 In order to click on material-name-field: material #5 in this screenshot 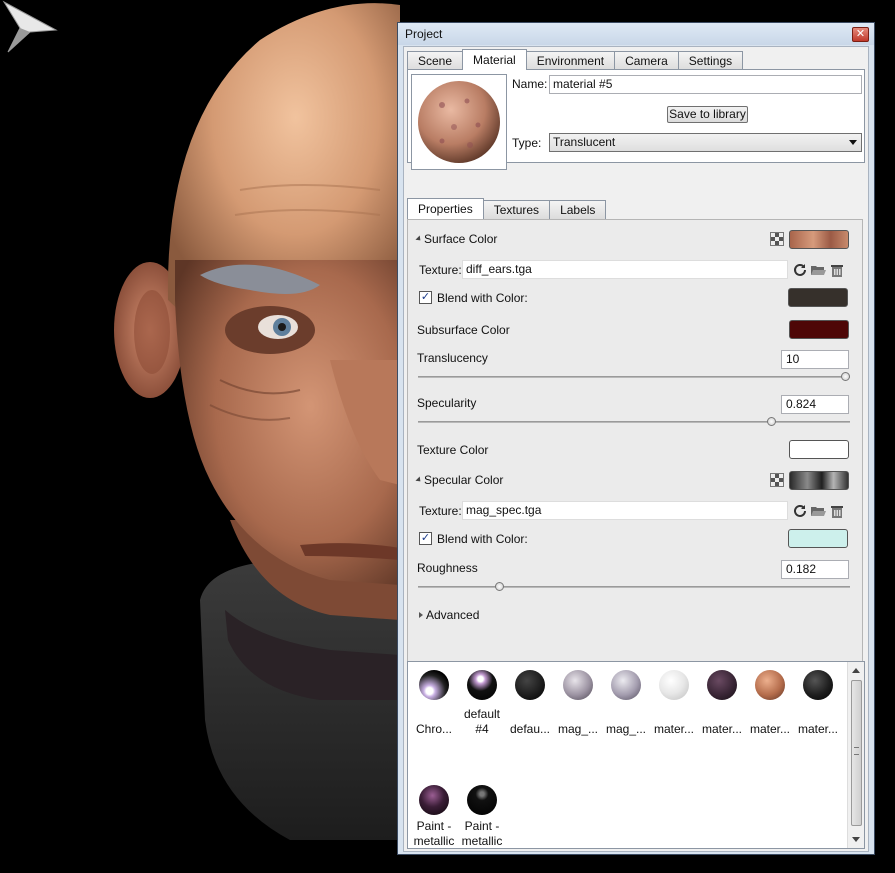, I will do `click(705, 84)`.